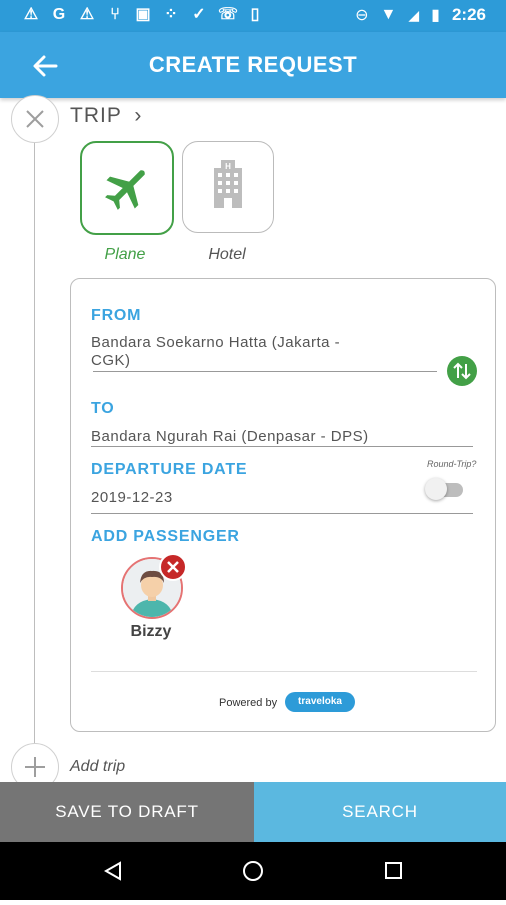 Image resolution: width=506 pixels, height=905 pixels. I want to click on chevron-right-icon: ›, so click(138, 115).